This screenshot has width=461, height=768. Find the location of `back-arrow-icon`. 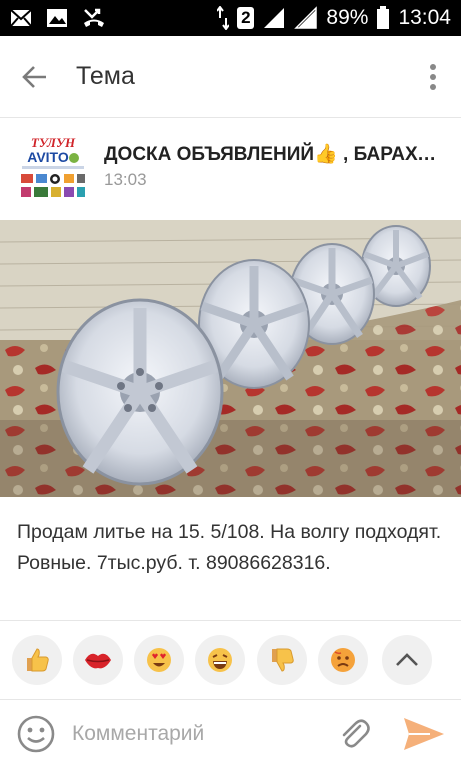

back-arrow-icon is located at coordinates (34, 76).